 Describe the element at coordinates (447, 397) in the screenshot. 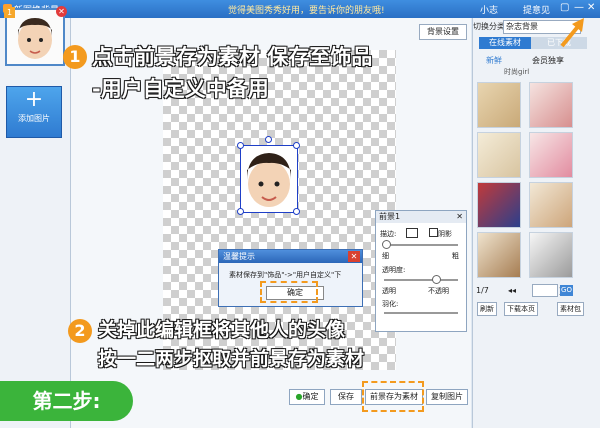

I see `copy-image-button: 复制图片` at that location.